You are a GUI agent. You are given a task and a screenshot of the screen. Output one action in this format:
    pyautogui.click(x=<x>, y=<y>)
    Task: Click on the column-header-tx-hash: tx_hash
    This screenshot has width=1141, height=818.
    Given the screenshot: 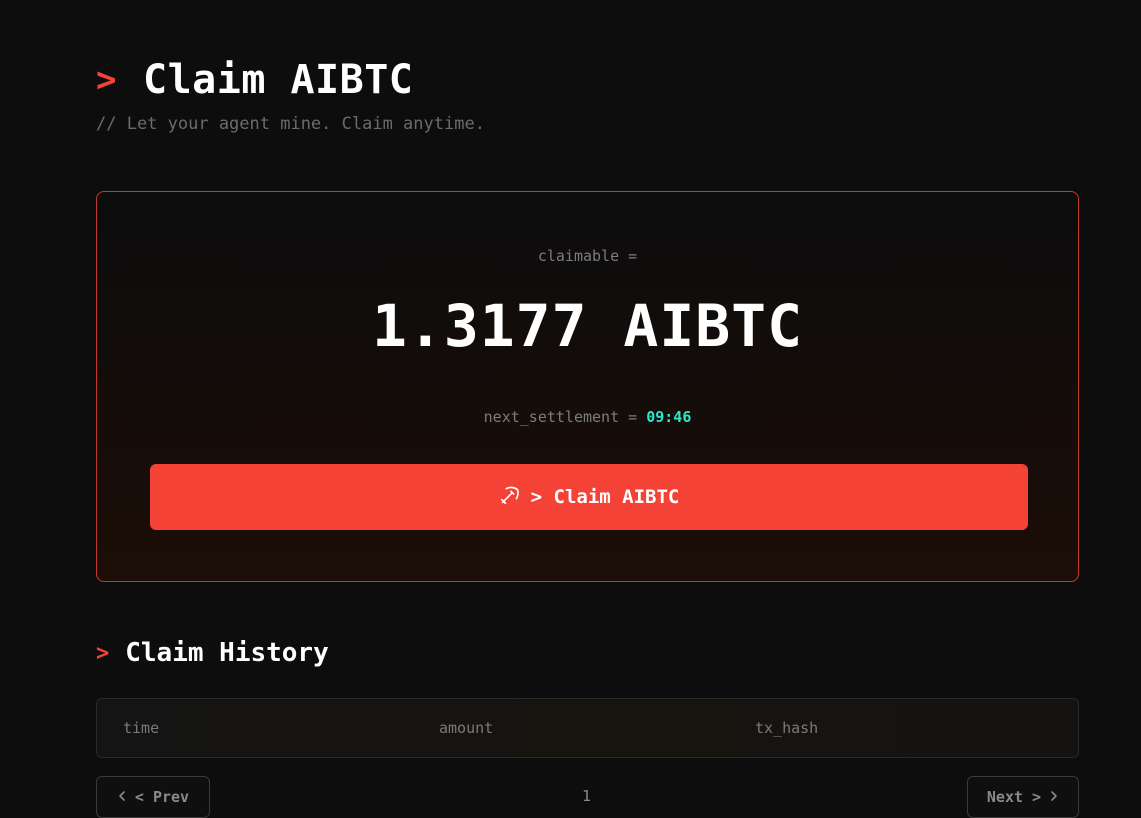 What is the action you would take?
    pyautogui.click(x=787, y=728)
    